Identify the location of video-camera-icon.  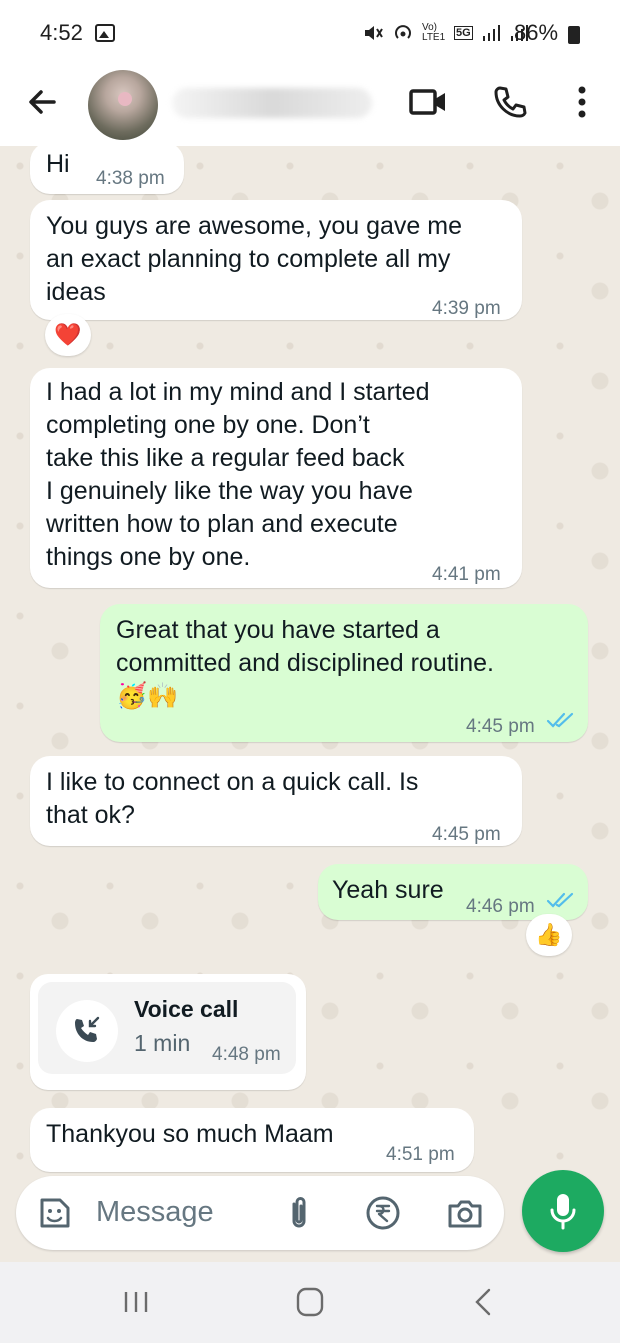
(428, 102).